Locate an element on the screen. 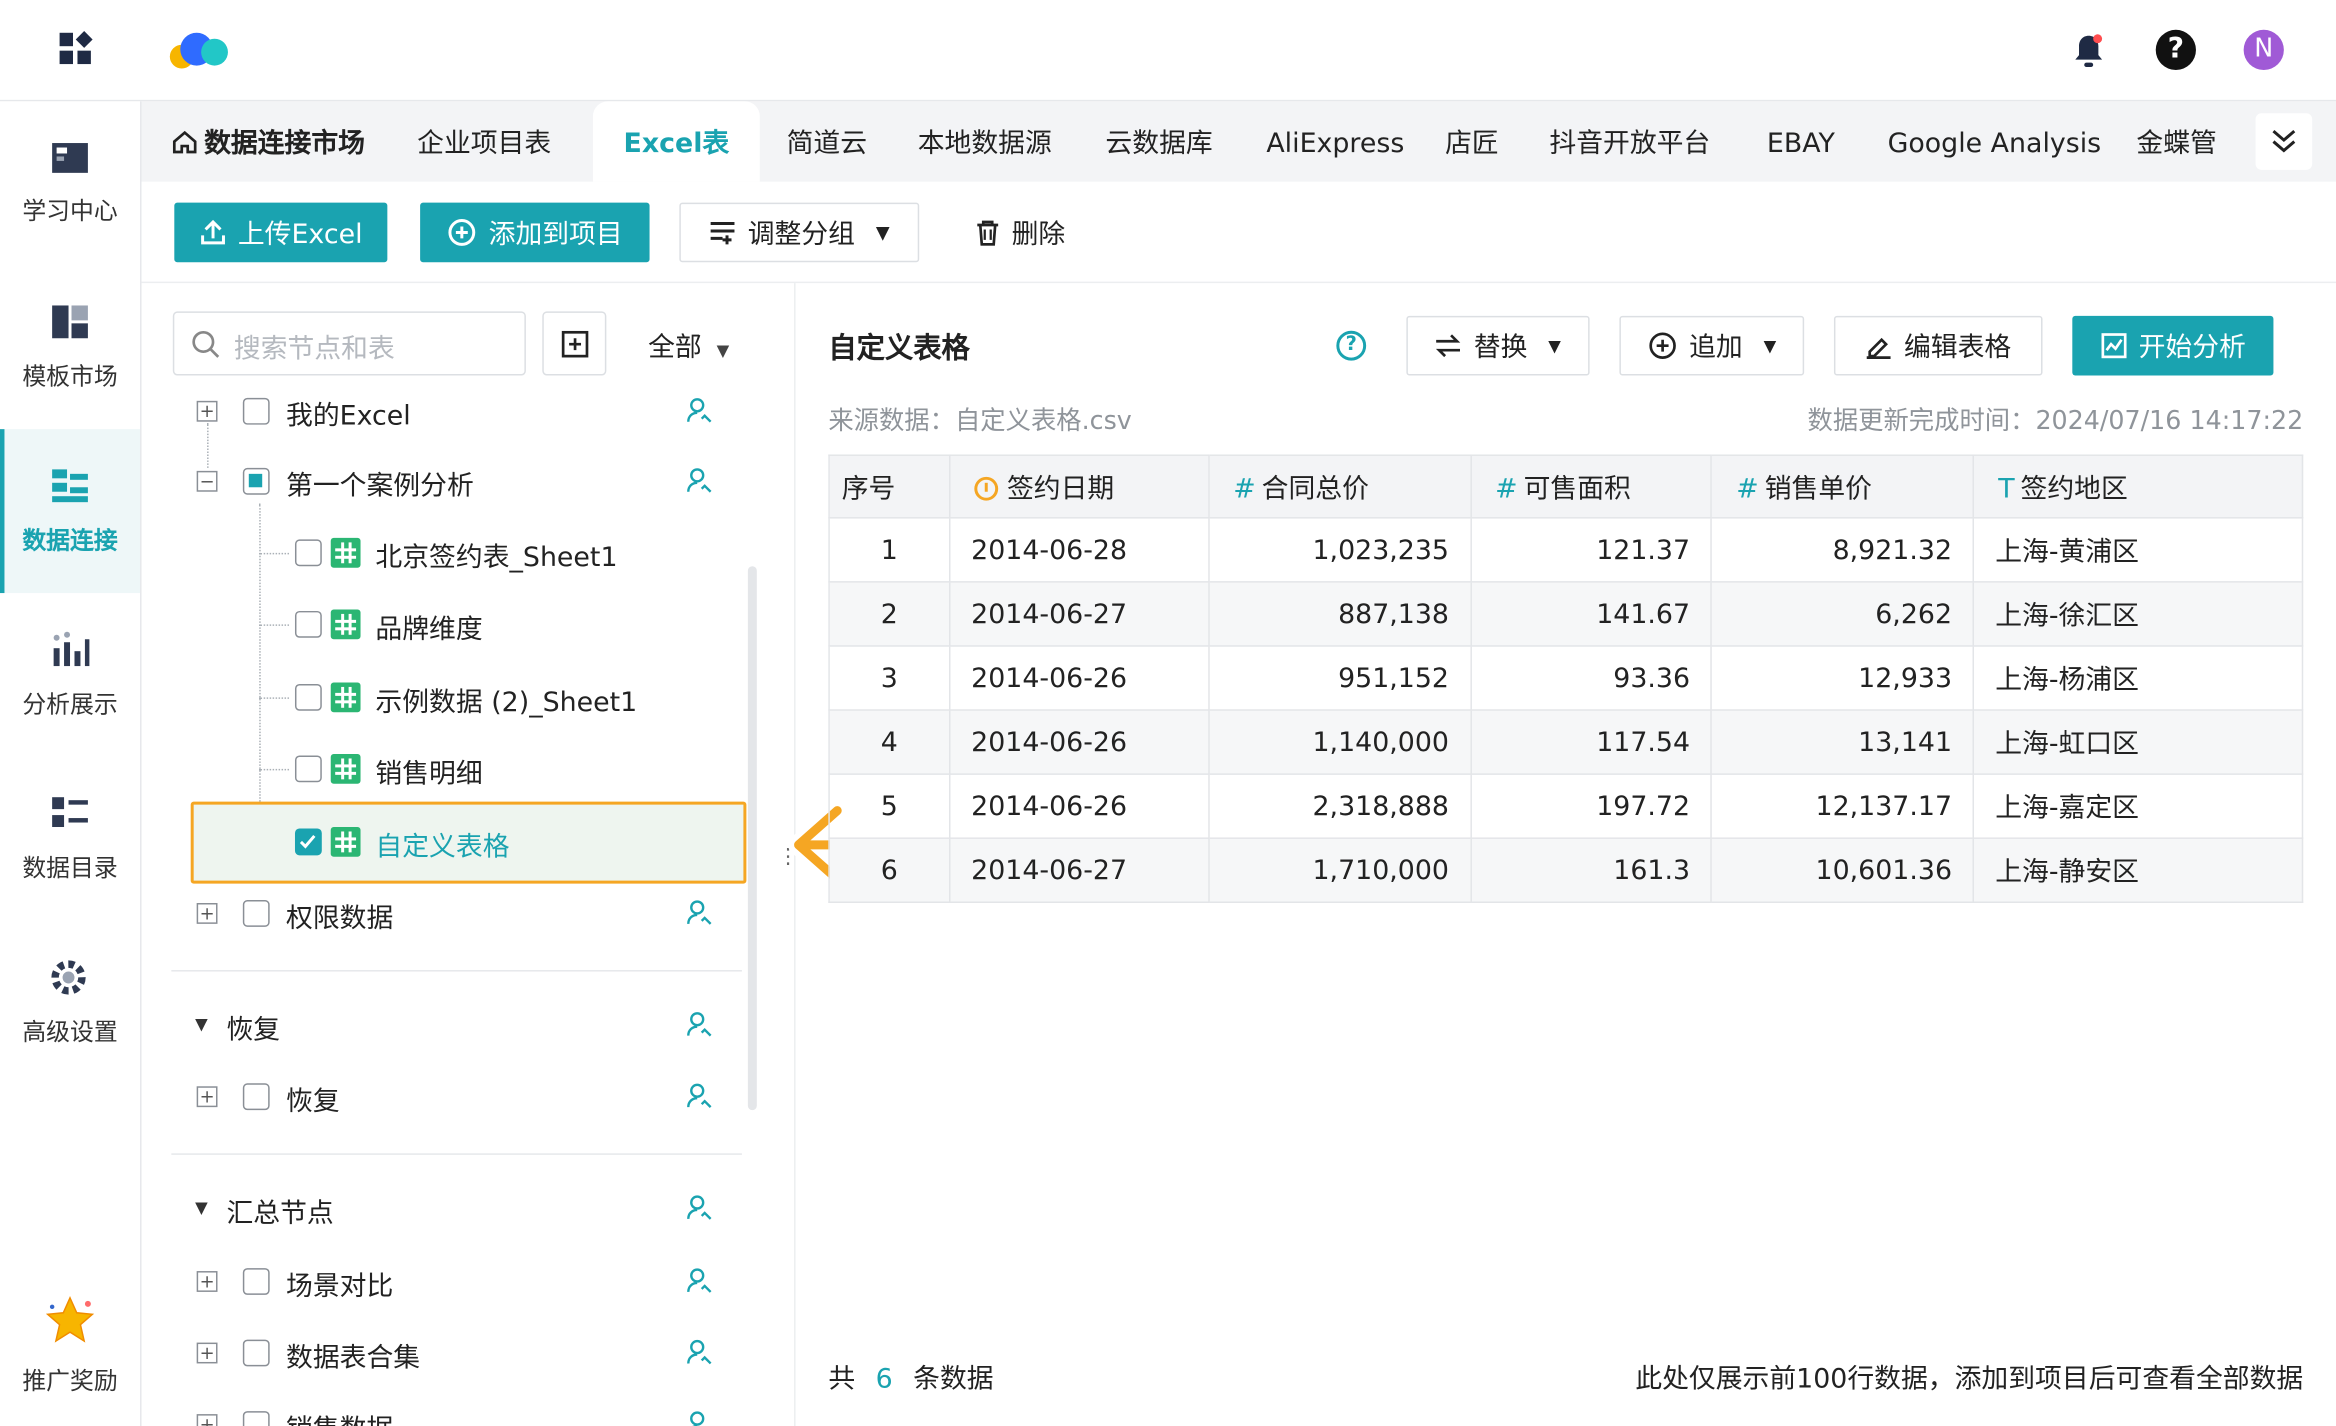 The width and height of the screenshot is (2336, 1426). tab-jiandaoyun: 简道云 is located at coordinates (827, 141).